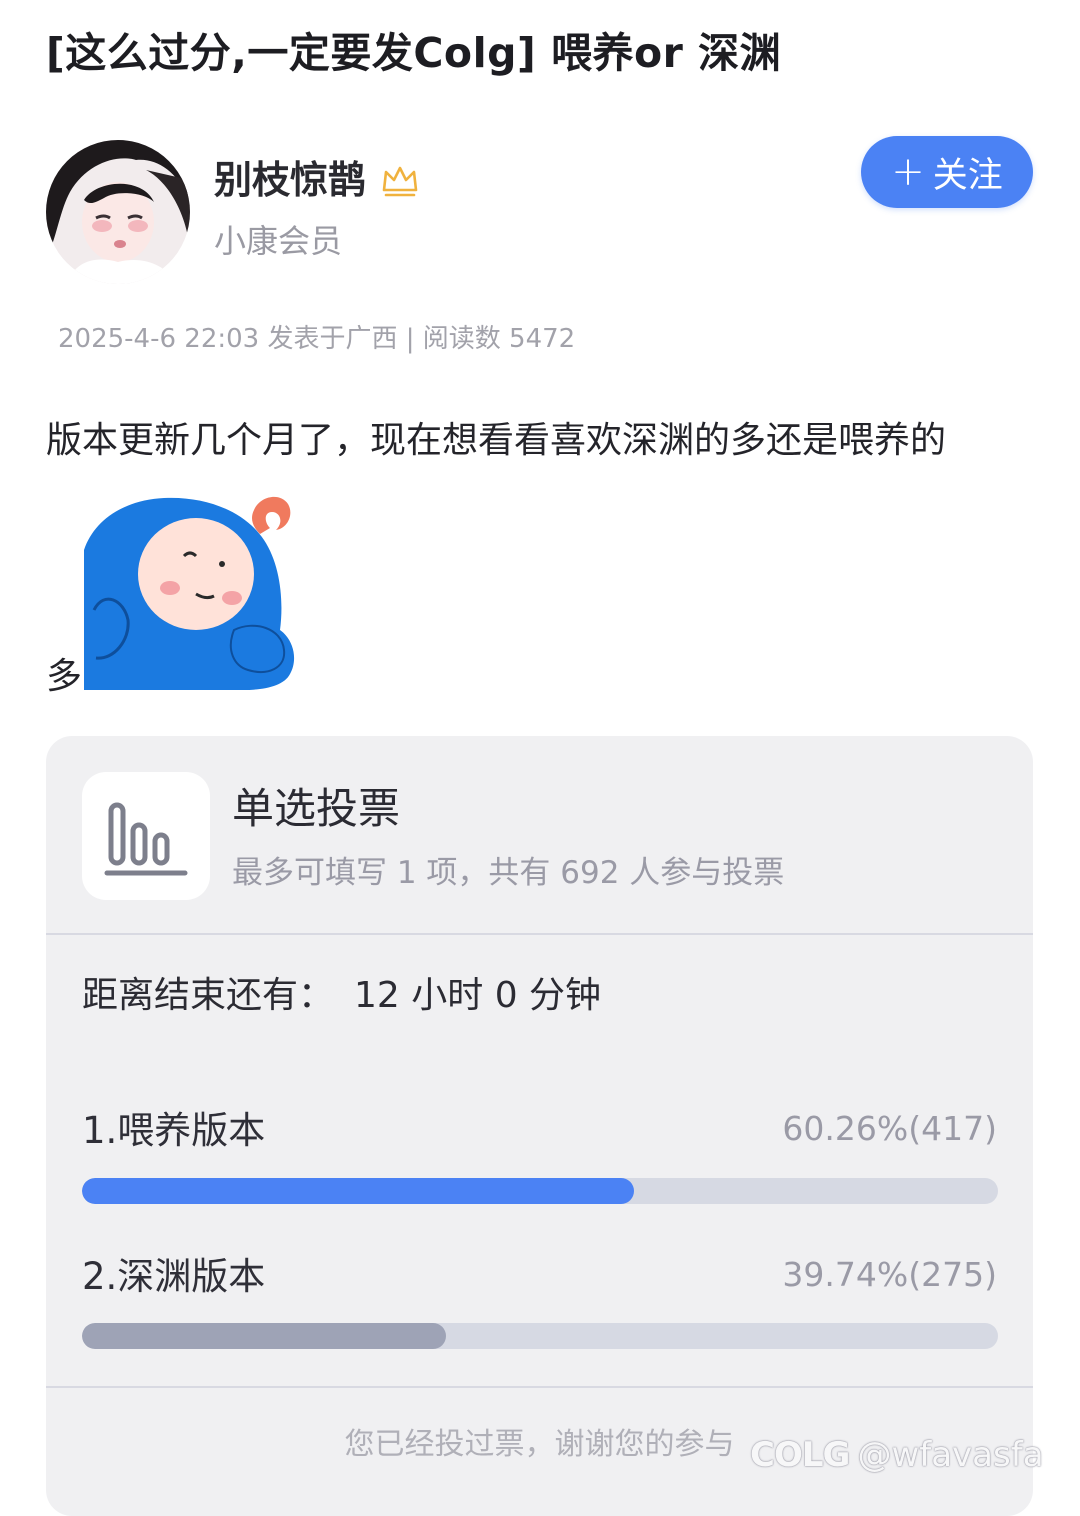 The height and width of the screenshot is (1516, 1080). I want to click on follow-button: + 关注, so click(947, 172).